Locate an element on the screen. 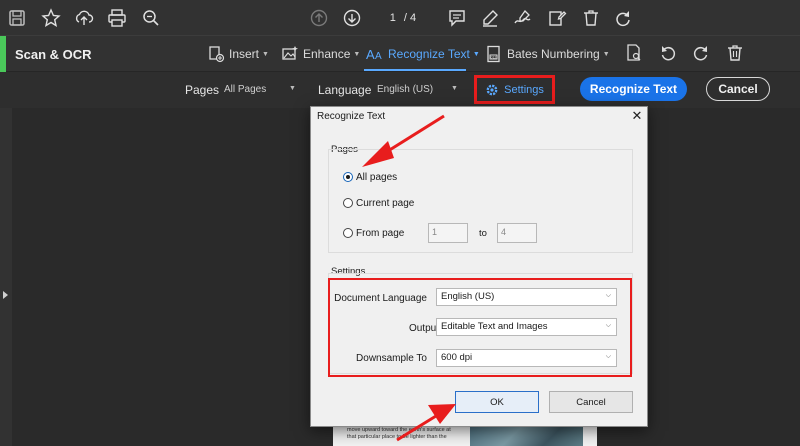  bates-numbering-label: Bates Numbering is located at coordinates (553, 54).